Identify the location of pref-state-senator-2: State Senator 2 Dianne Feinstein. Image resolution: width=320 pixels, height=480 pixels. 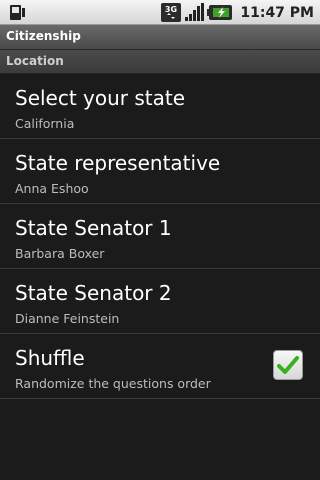
(160, 301).